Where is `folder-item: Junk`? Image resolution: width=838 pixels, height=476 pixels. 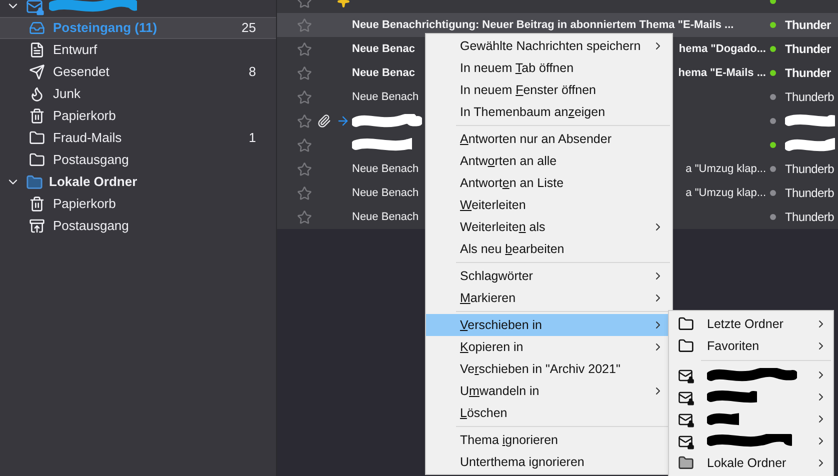 folder-item: Junk is located at coordinates (138, 94).